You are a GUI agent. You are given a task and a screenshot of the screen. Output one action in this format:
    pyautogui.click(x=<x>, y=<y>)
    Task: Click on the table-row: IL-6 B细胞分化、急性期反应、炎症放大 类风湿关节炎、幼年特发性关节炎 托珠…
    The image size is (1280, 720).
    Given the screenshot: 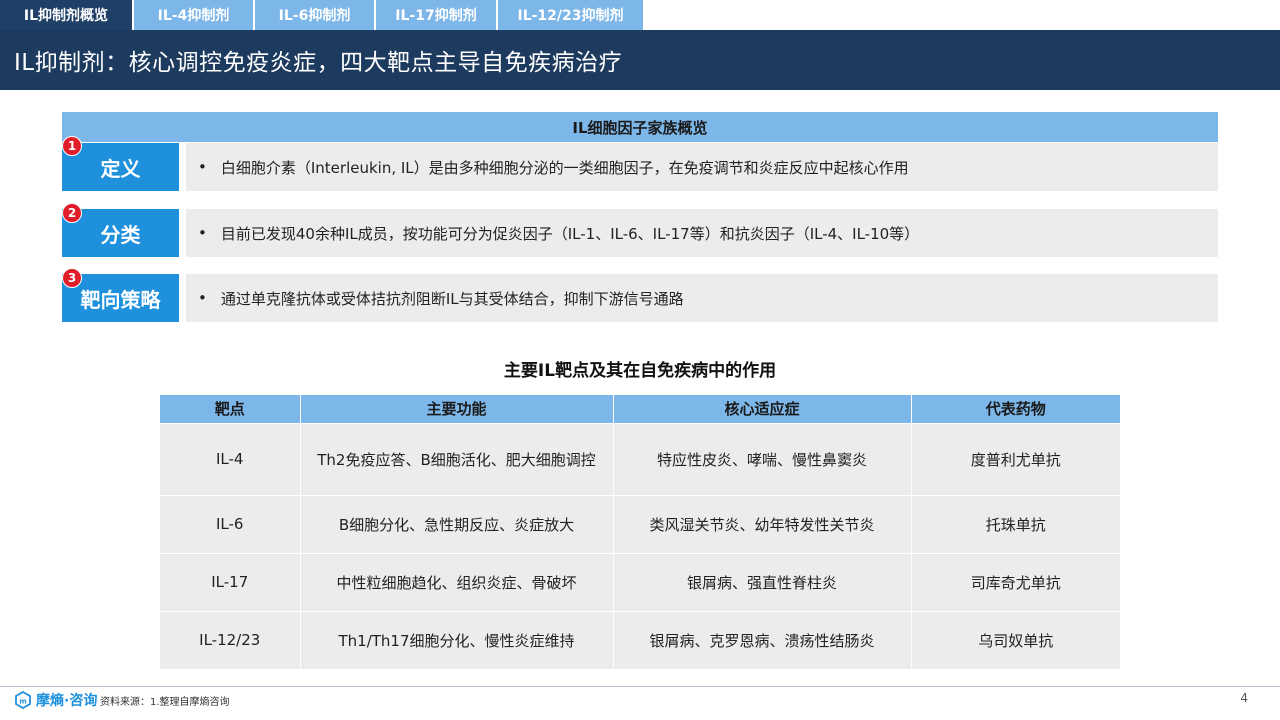 What is the action you would take?
    pyautogui.click(x=640, y=523)
    